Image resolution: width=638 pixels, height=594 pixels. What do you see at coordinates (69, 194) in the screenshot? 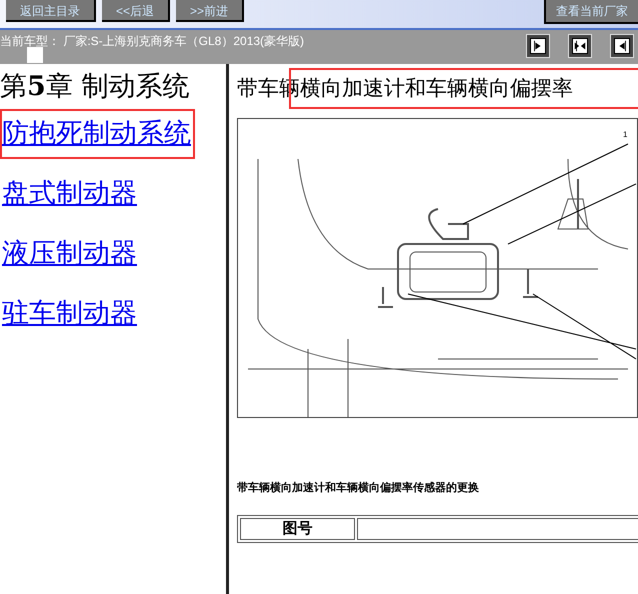
I see `chapter-link: 盘式制动器` at bounding box center [69, 194].